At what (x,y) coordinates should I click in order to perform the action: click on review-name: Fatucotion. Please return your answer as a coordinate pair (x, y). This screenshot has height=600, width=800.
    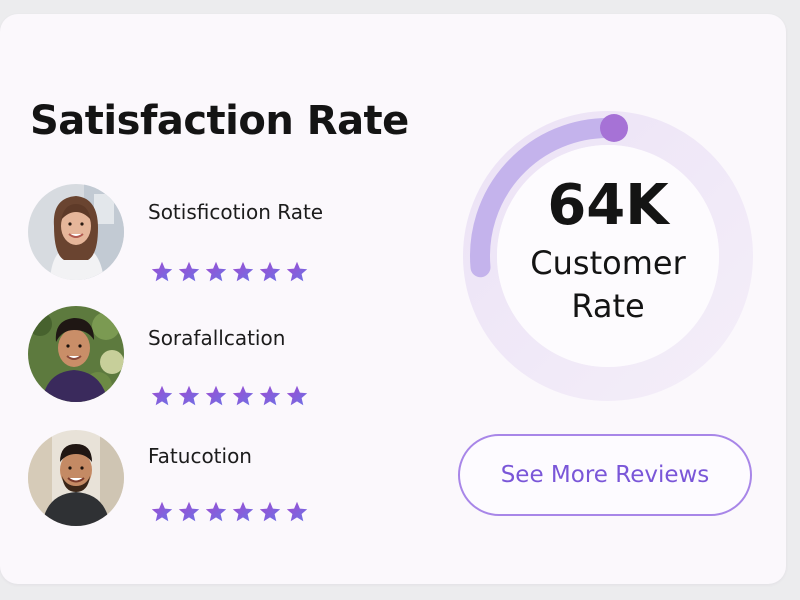
    Looking at the image, I should click on (200, 456).